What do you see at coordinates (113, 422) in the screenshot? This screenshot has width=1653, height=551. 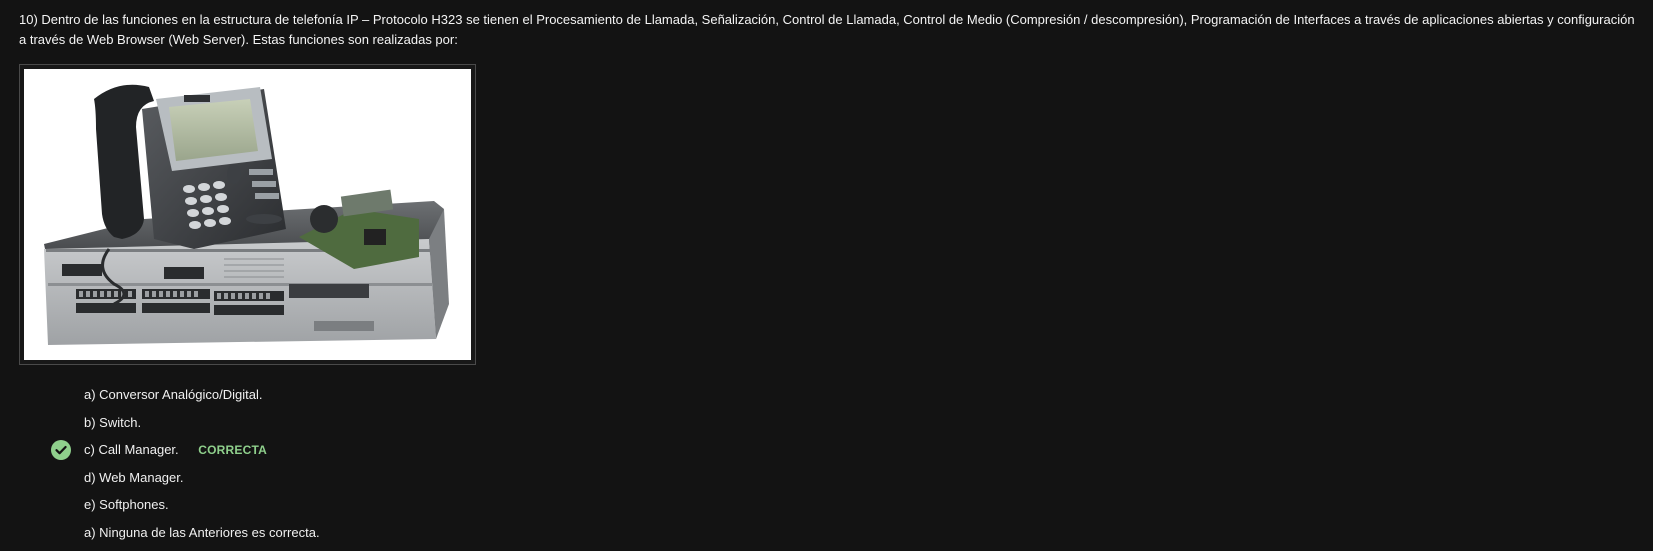 I see `option-label: b) Switch.` at bounding box center [113, 422].